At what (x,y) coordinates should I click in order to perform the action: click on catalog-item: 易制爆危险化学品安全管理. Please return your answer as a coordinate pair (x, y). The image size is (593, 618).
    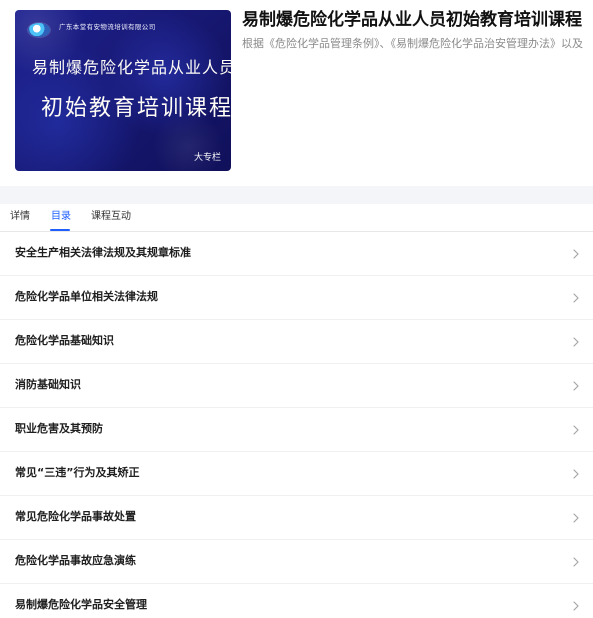
    Looking at the image, I should click on (296, 601).